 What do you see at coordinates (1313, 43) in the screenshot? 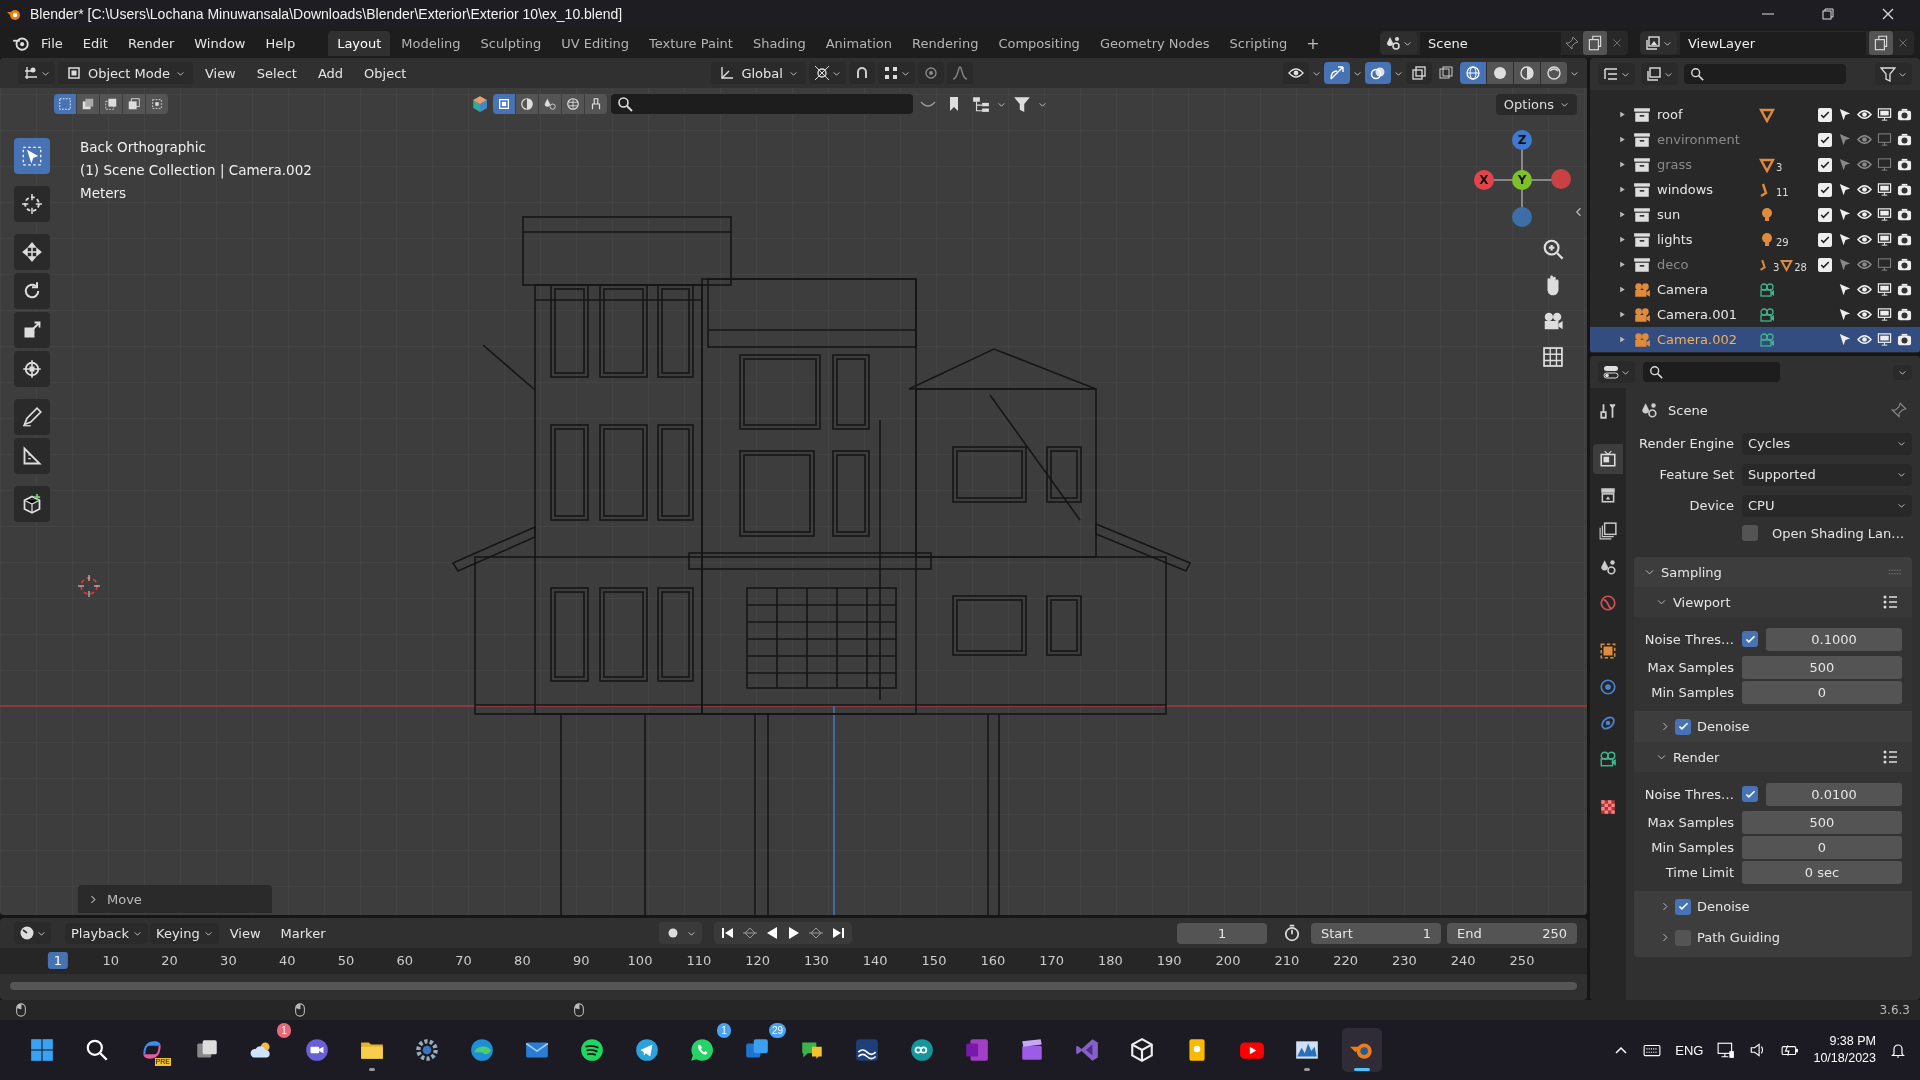
I see `add-workspace-button: +` at bounding box center [1313, 43].